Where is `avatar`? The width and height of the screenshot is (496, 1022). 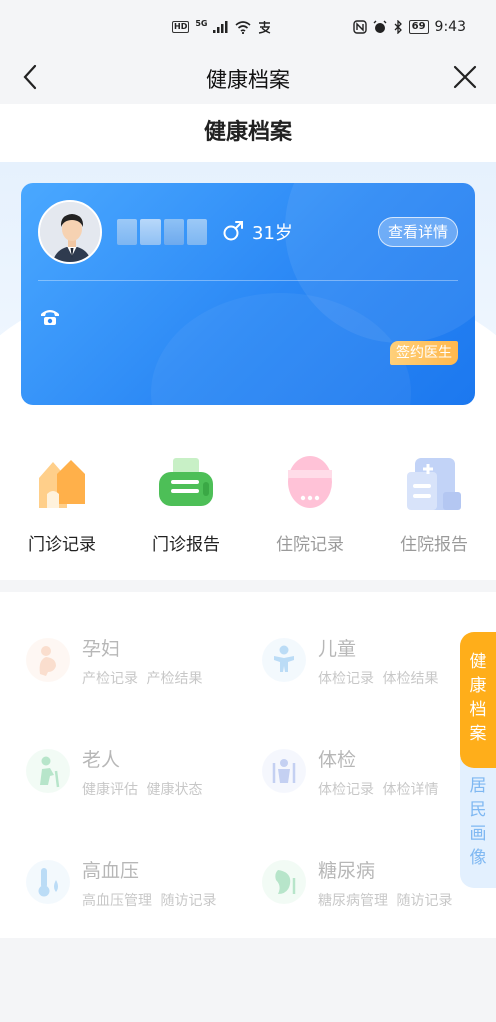
avatar is located at coordinates (70, 232).